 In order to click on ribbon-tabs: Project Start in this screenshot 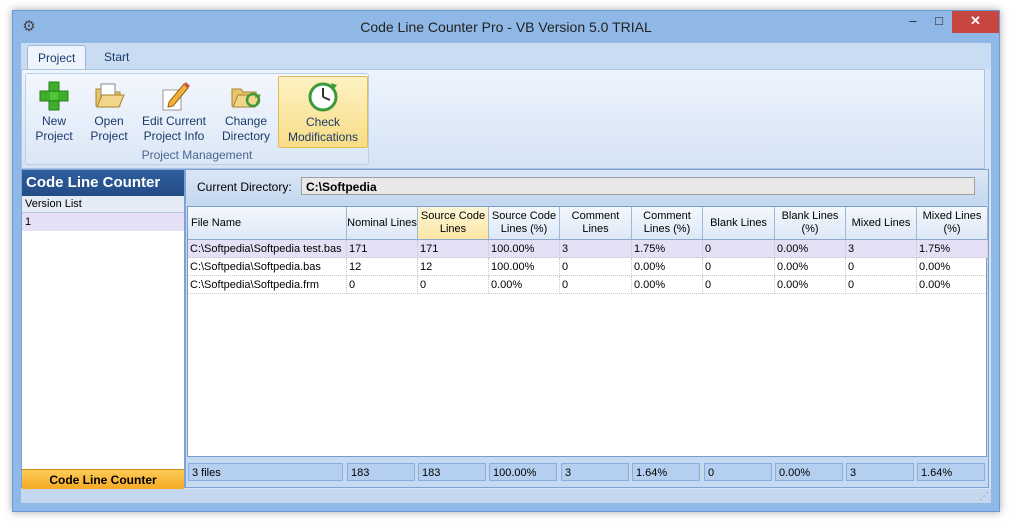, I will do `click(506, 56)`.